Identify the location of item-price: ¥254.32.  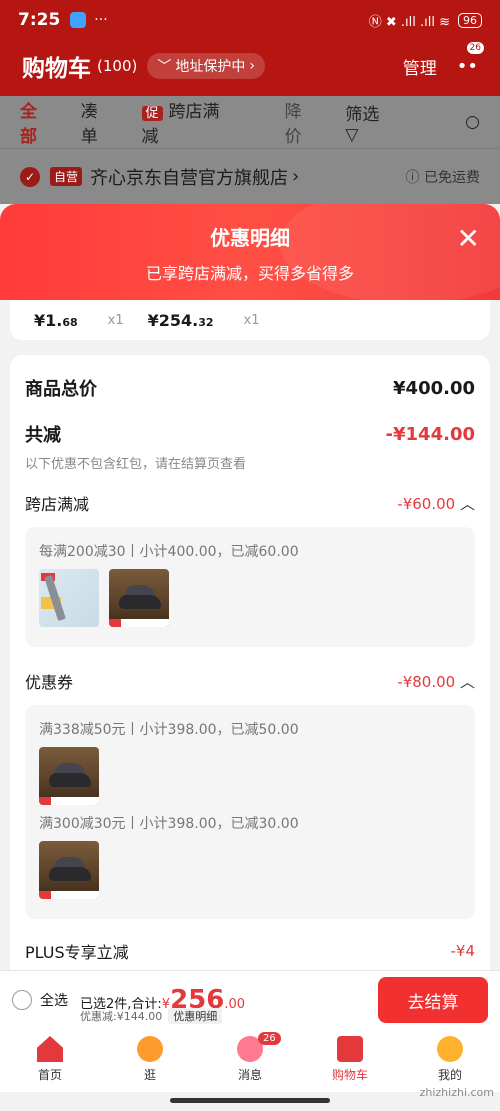
(181, 320).